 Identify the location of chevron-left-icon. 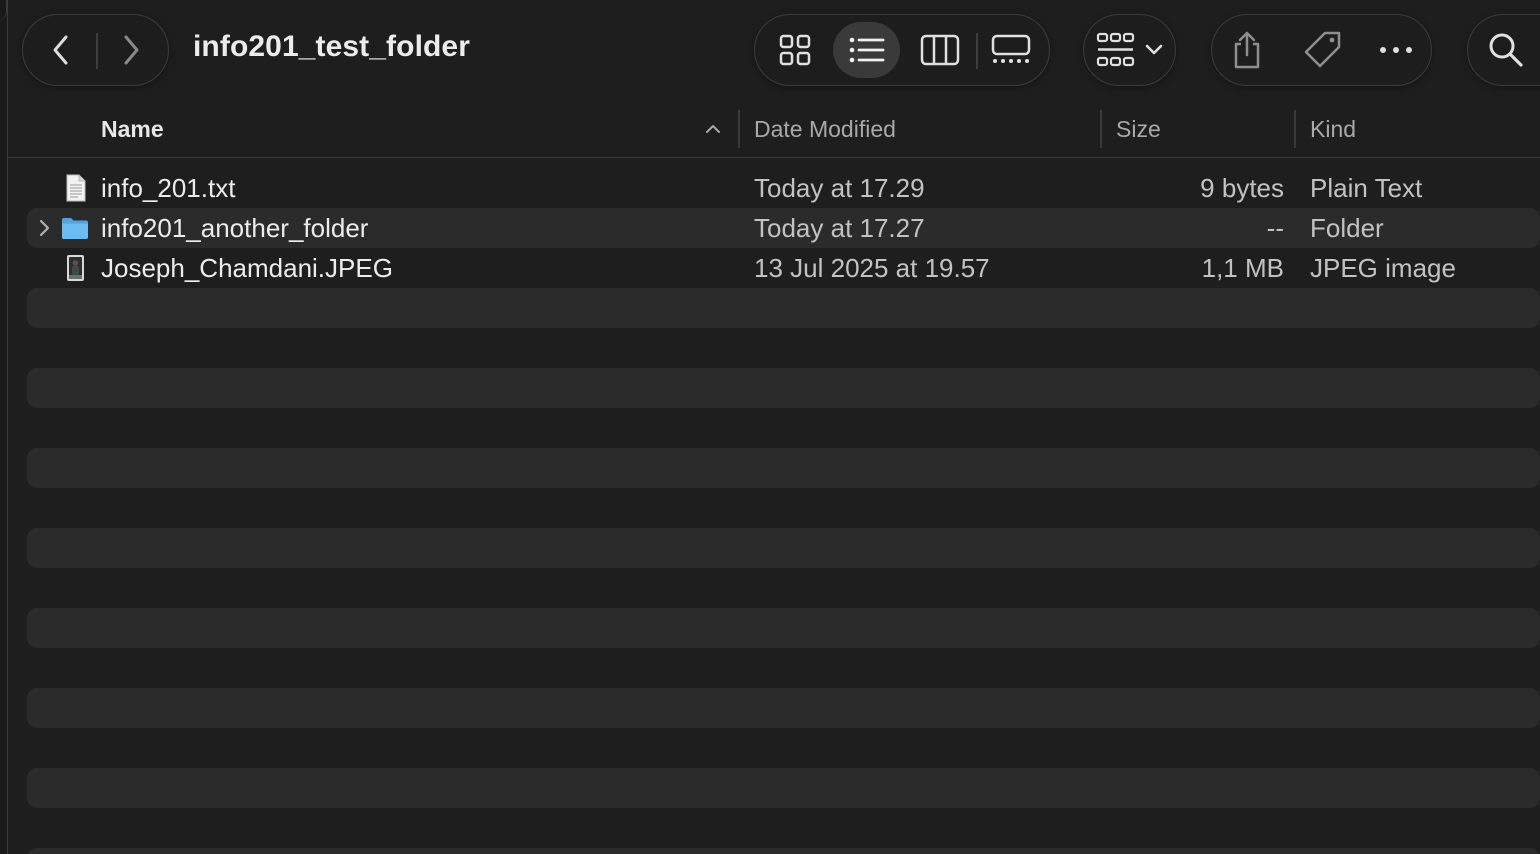
(60, 50).